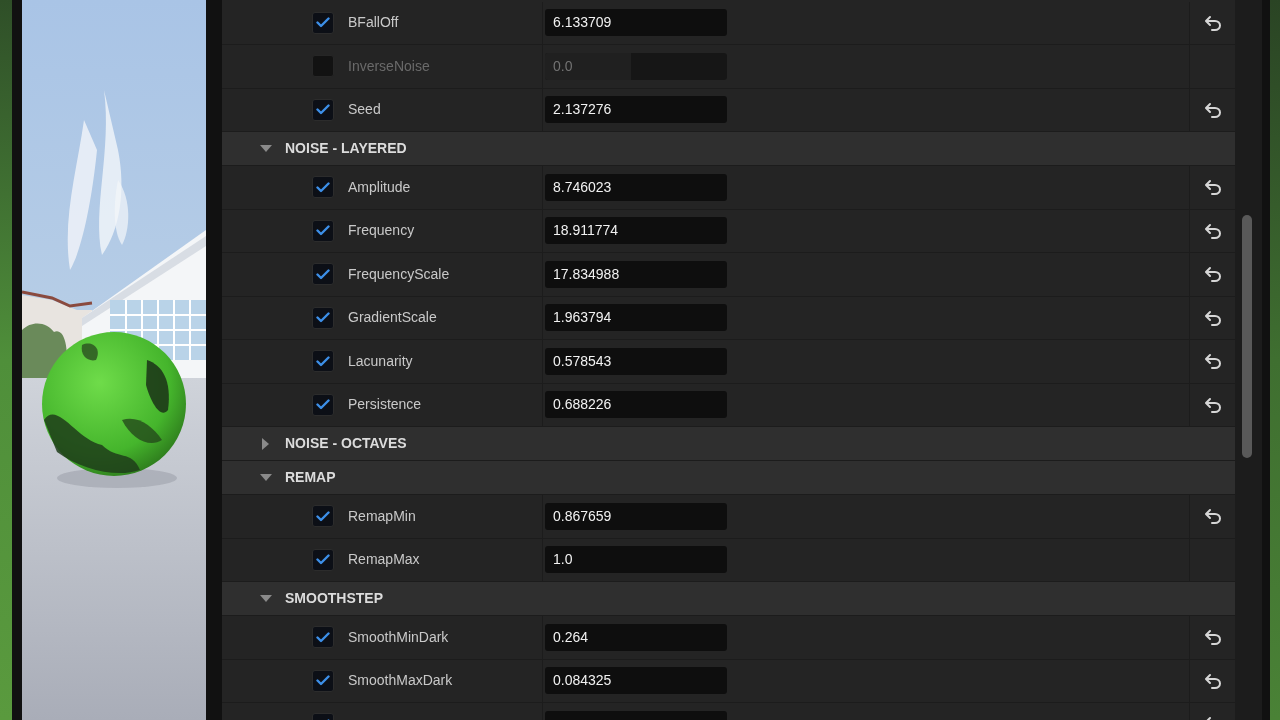 The image size is (1280, 720). I want to click on value-field: 1.963794, so click(636, 318).